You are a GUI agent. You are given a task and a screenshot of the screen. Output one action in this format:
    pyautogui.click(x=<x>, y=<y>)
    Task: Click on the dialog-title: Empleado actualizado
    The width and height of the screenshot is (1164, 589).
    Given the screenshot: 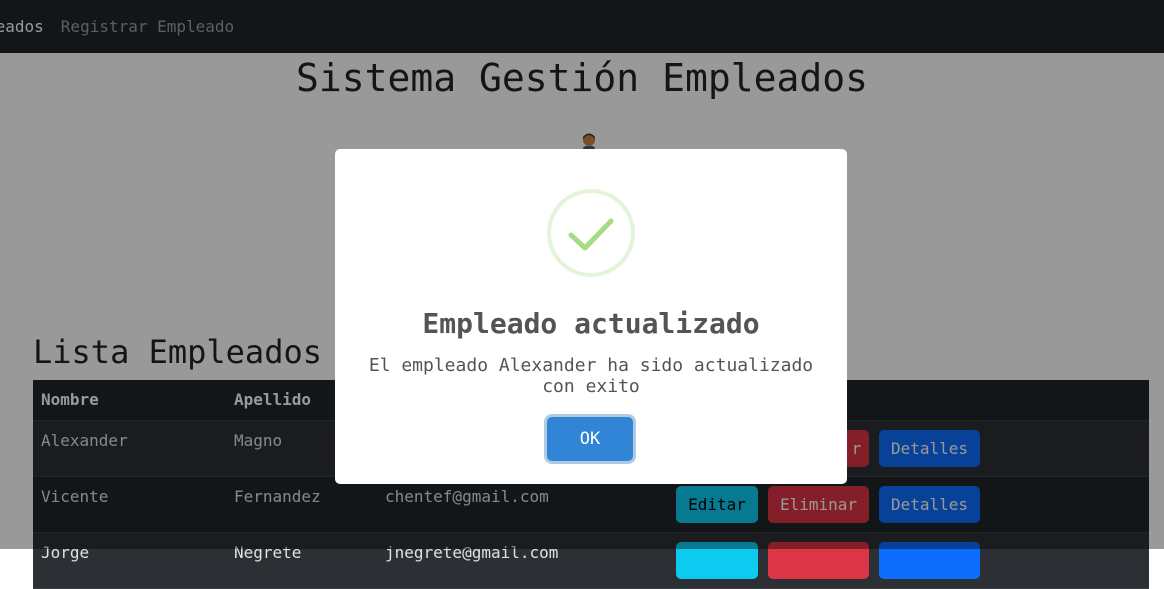 What is the action you would take?
    pyautogui.click(x=591, y=323)
    